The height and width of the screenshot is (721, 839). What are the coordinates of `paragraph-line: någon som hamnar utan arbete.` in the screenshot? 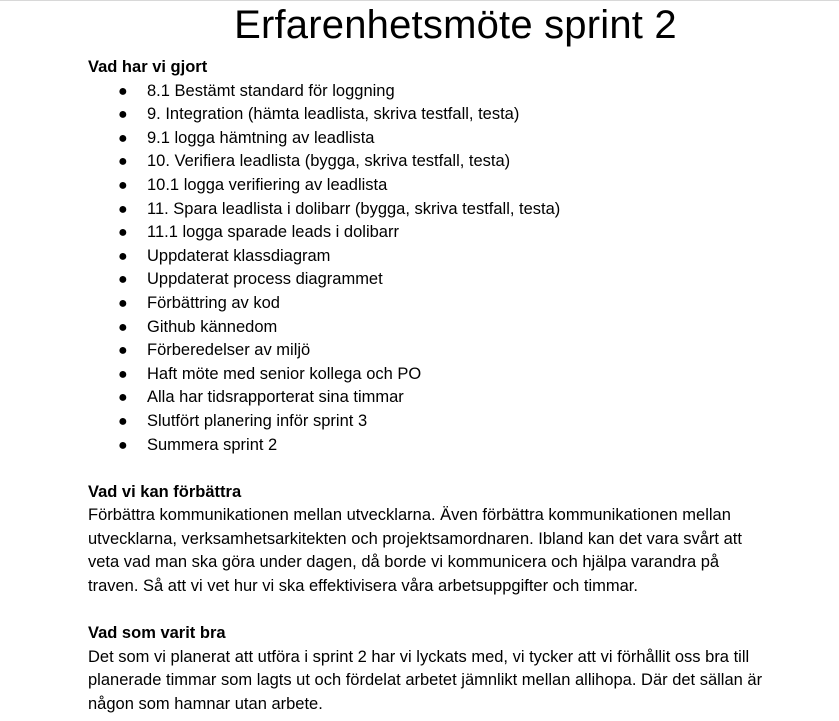 It's located at (205, 704).